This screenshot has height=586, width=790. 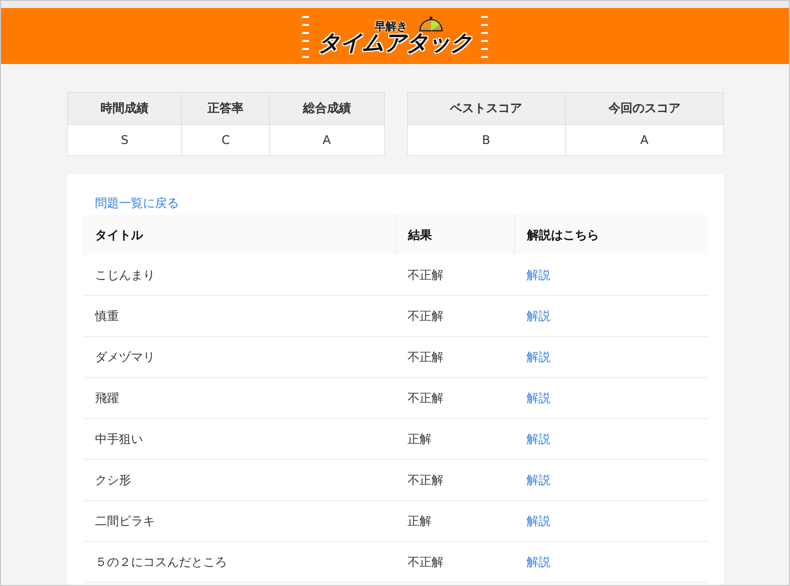 I want to click on score-cell: C, so click(x=226, y=140).